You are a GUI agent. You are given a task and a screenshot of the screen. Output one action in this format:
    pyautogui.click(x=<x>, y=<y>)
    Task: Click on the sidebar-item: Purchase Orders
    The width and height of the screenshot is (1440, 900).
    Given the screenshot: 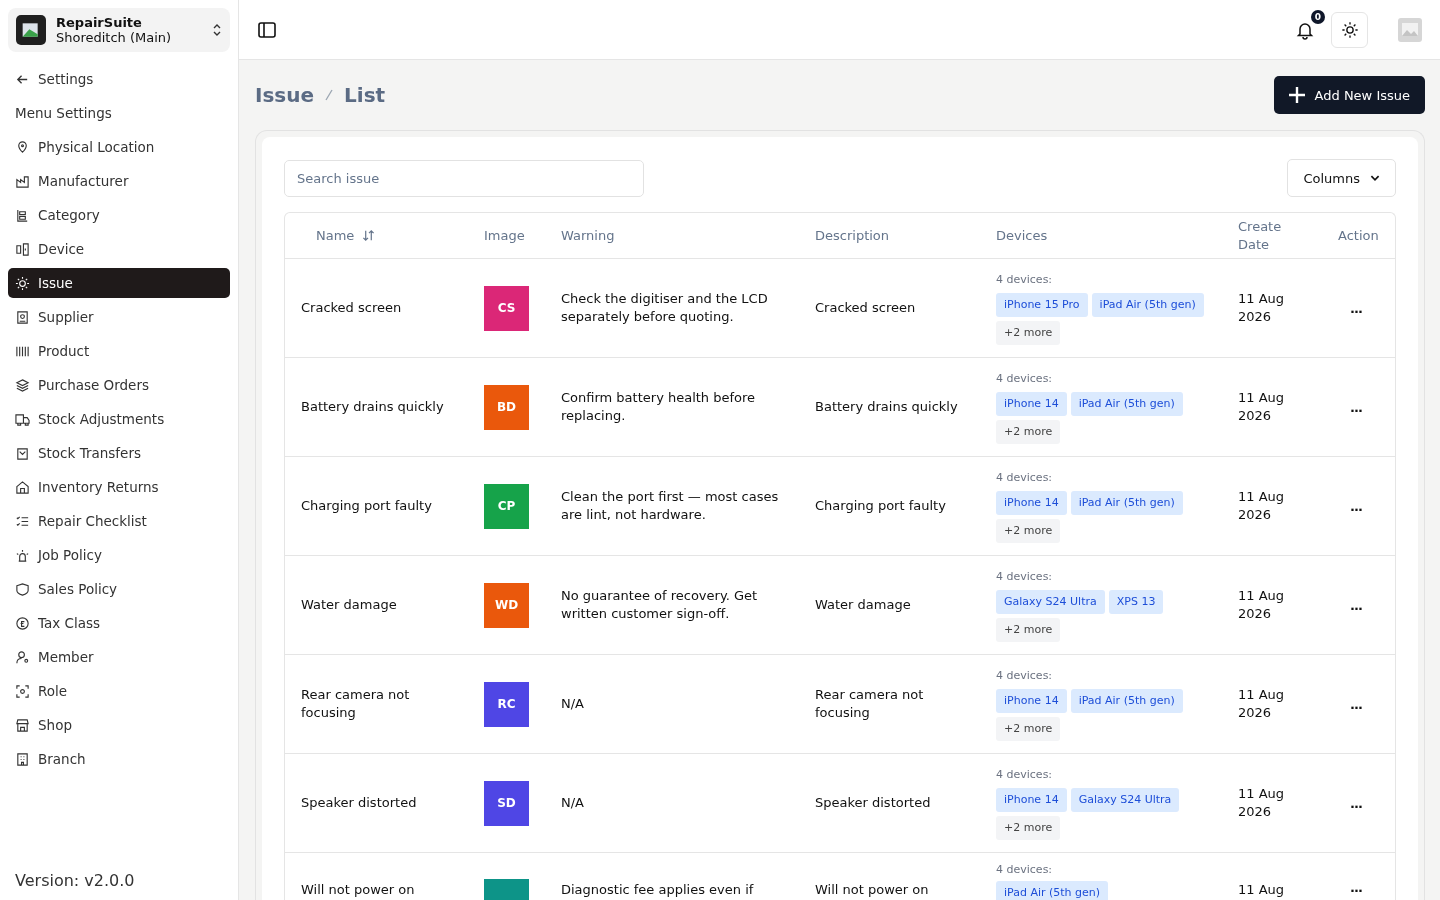 What is the action you would take?
    pyautogui.click(x=119, y=385)
    